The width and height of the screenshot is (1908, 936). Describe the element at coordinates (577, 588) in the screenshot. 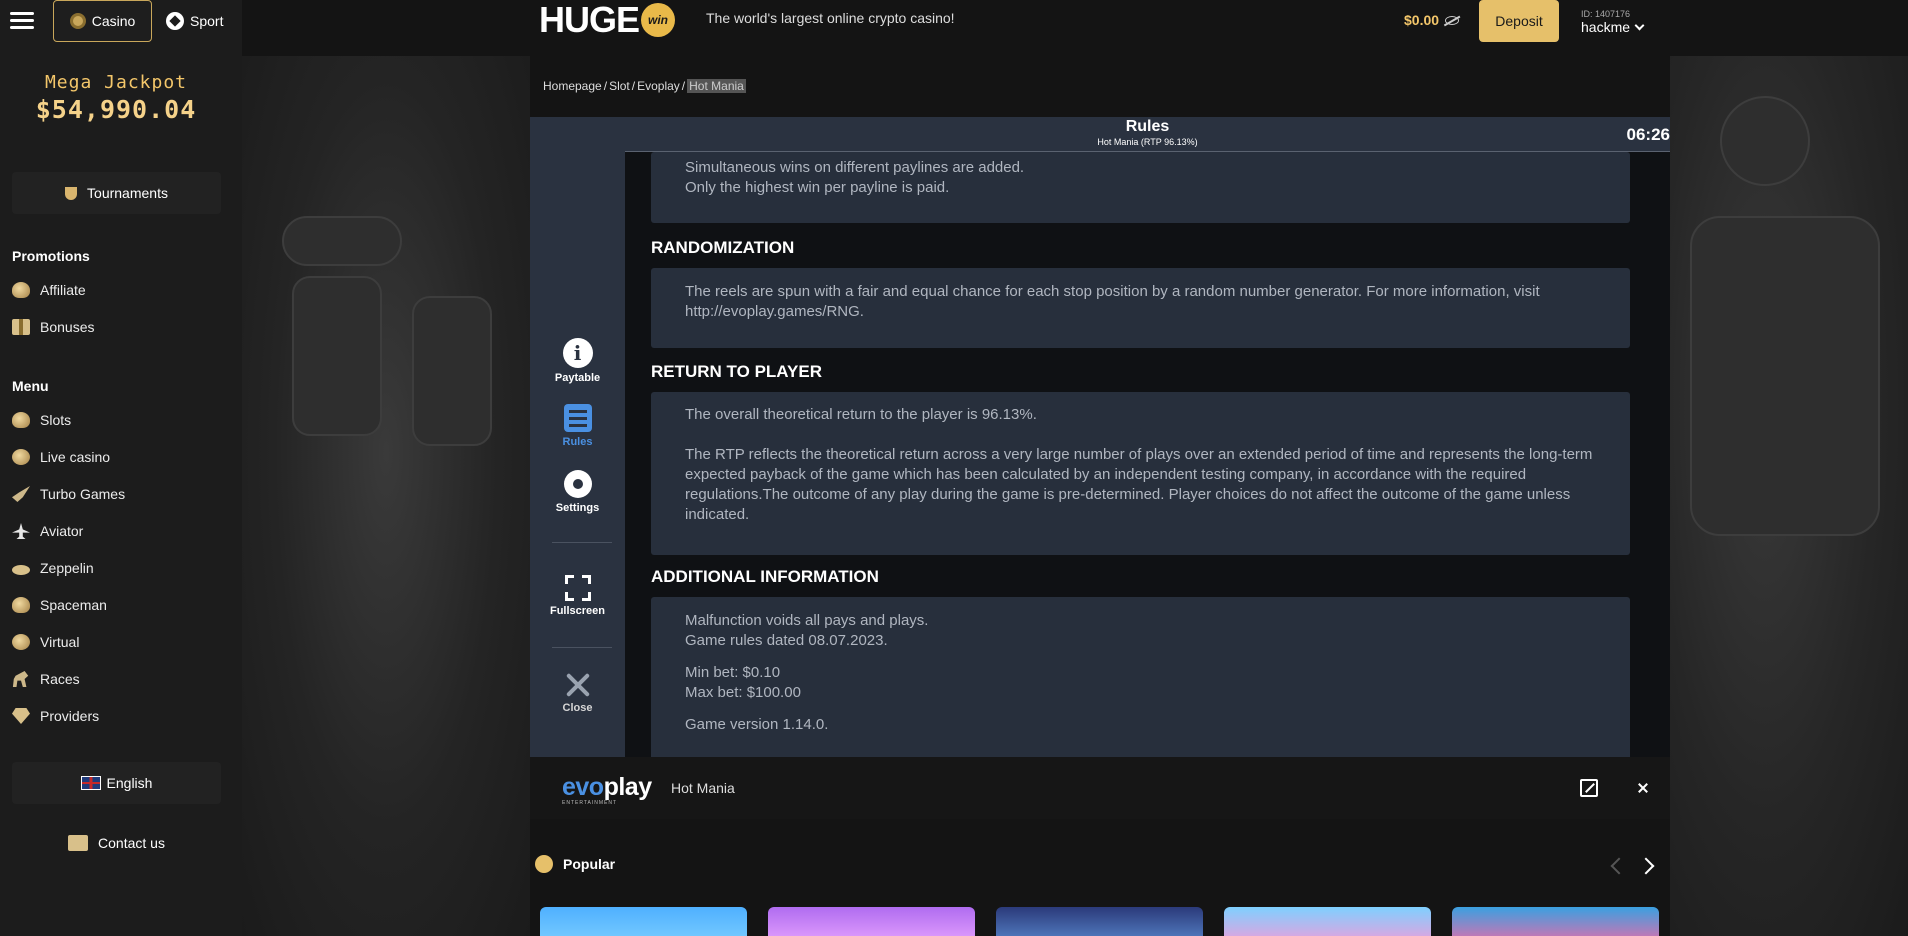

I see `fullscreen-icon` at that location.